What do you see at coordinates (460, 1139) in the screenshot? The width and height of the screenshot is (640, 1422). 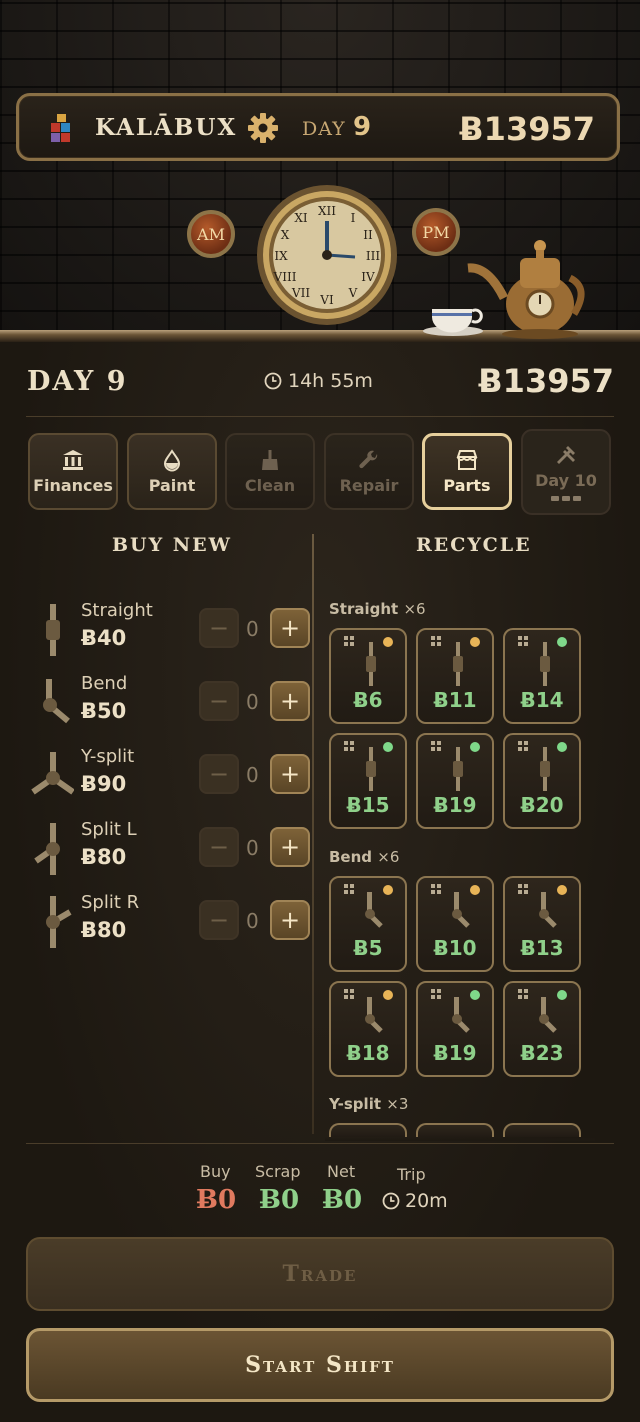 I see `scroll-fade` at bounding box center [460, 1139].